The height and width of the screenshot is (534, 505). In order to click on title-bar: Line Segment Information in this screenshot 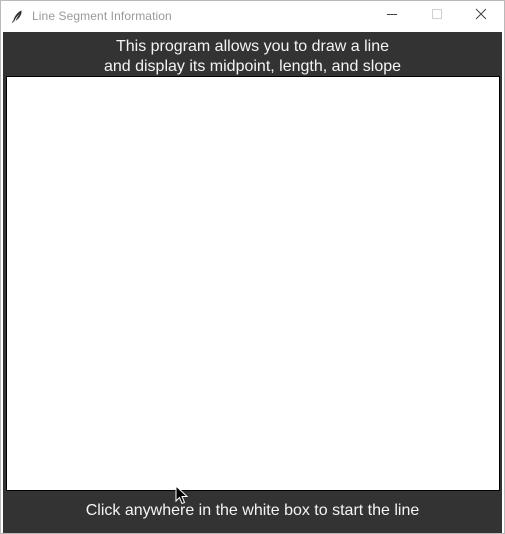, I will do `click(252, 16)`.